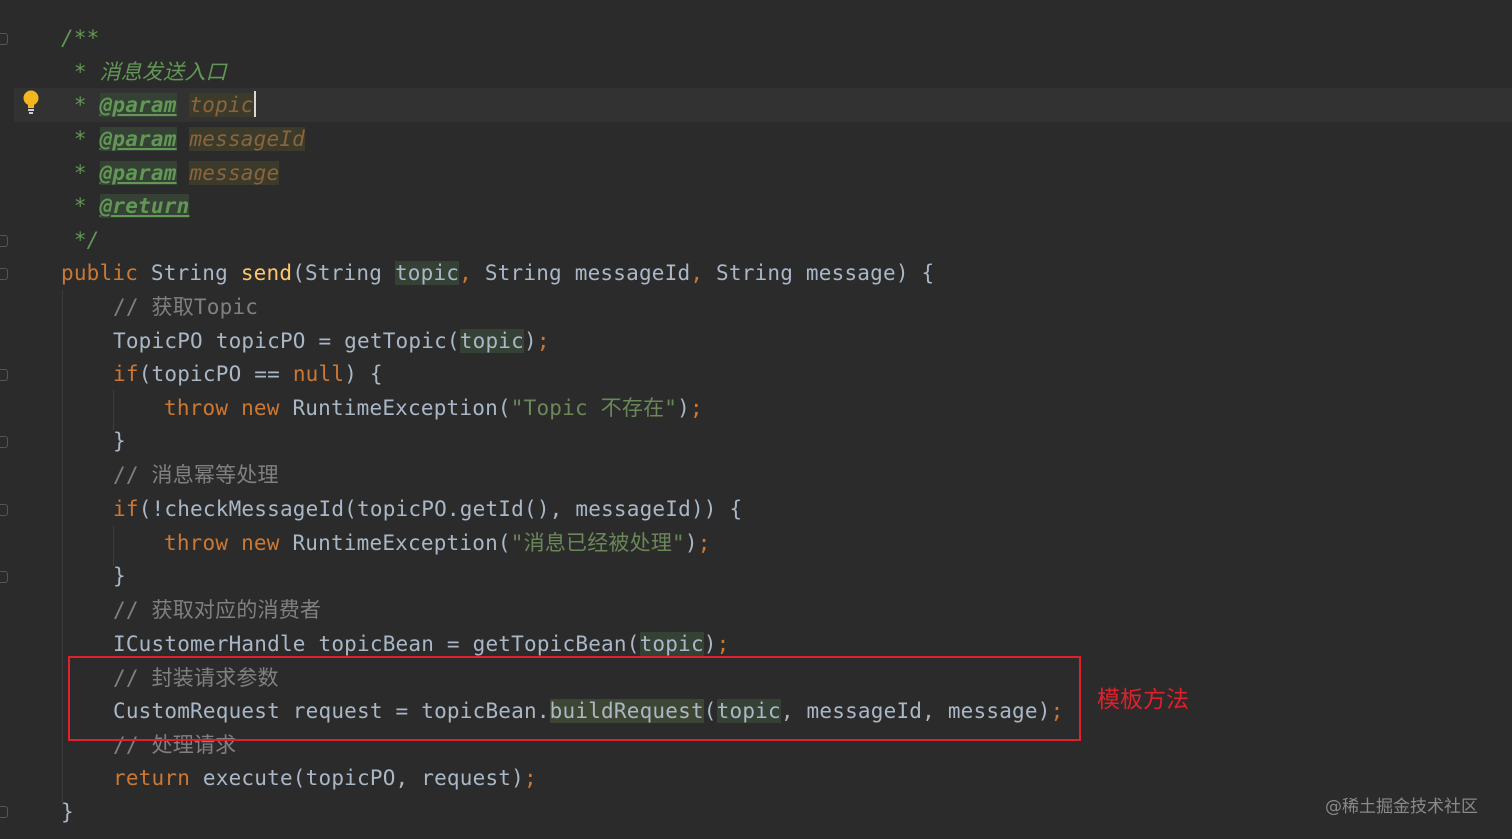 The height and width of the screenshot is (839, 1512). I want to click on code-line: /**, so click(80, 38).